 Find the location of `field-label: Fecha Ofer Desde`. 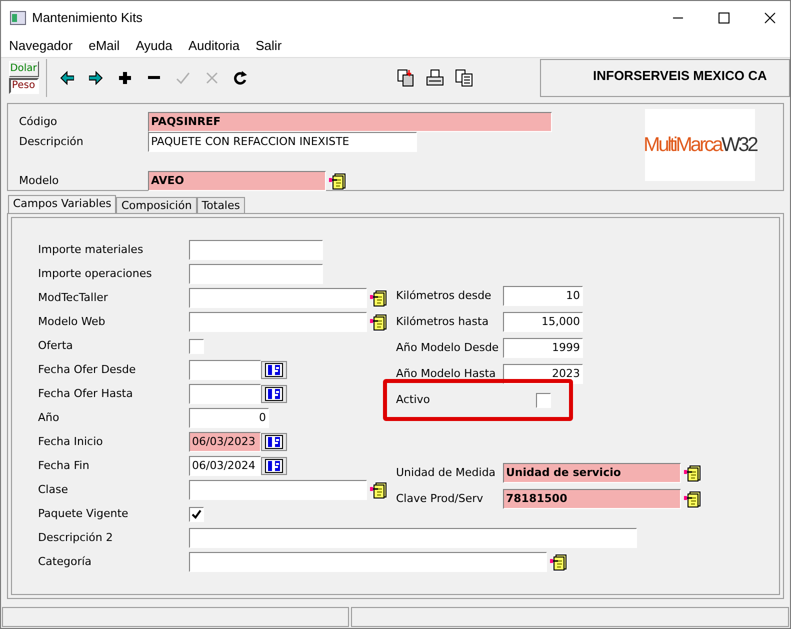

field-label: Fecha Ofer Desde is located at coordinates (87, 370).